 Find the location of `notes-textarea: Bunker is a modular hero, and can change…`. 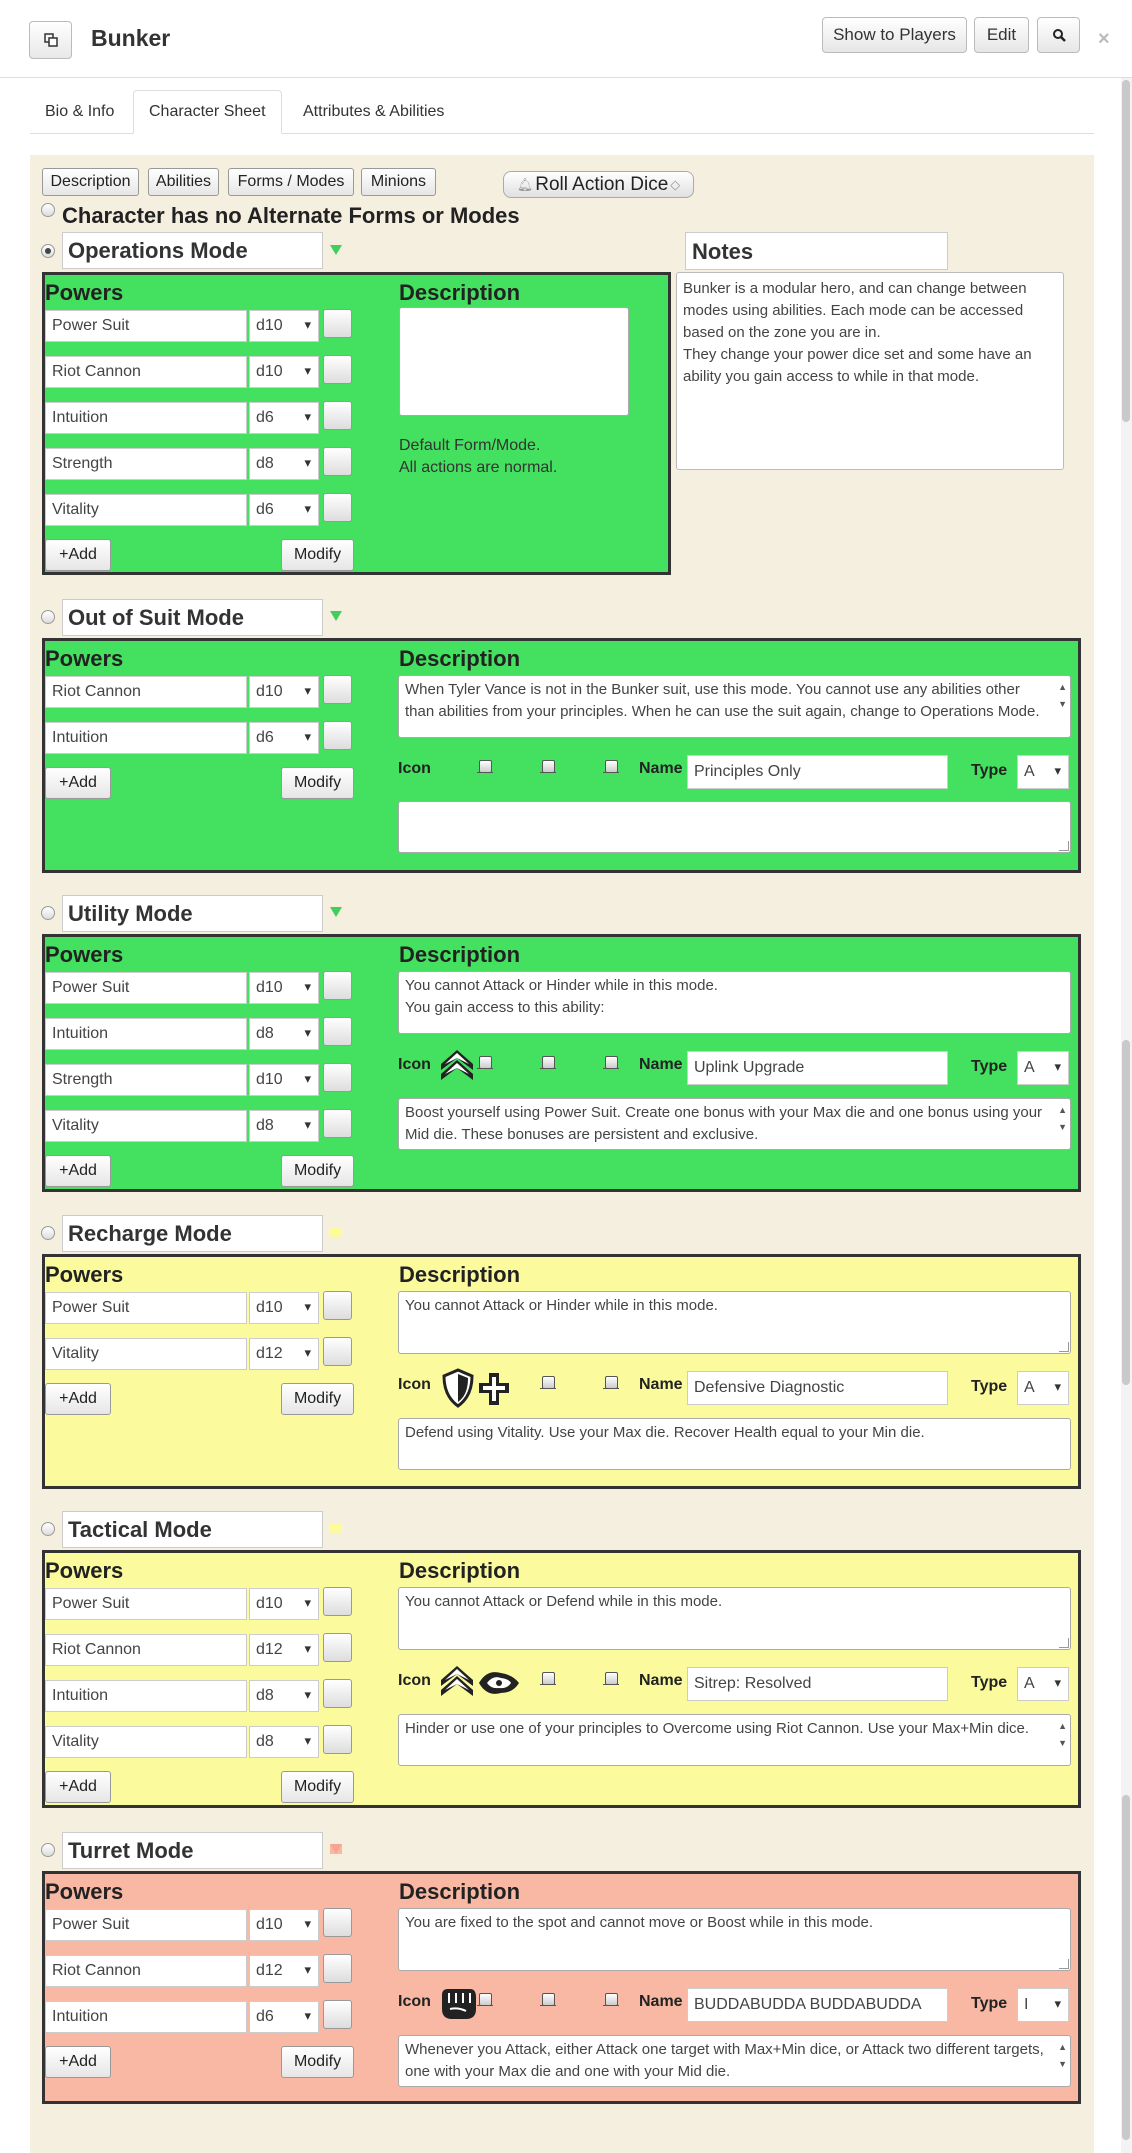

notes-textarea: Bunker is a modular hero, and can change… is located at coordinates (870, 371).